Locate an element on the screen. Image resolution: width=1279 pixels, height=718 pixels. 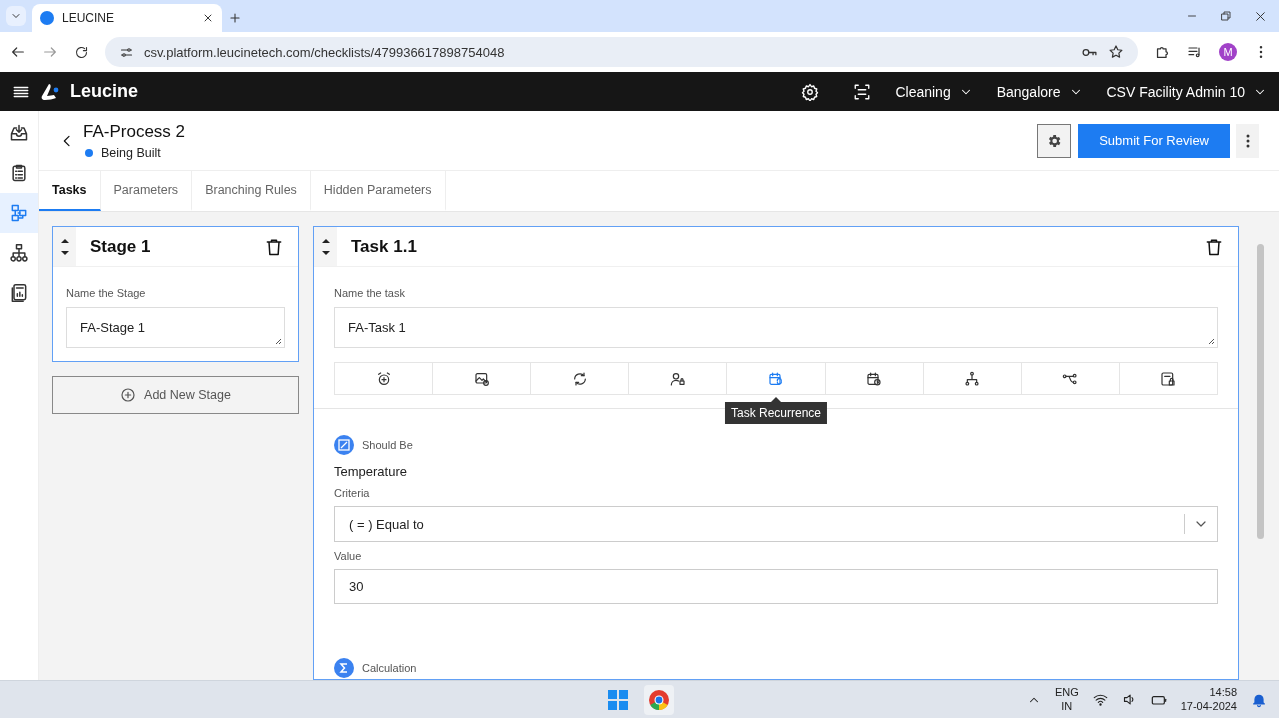
header-dropdown: Cleaning is located at coordinates (934, 91).